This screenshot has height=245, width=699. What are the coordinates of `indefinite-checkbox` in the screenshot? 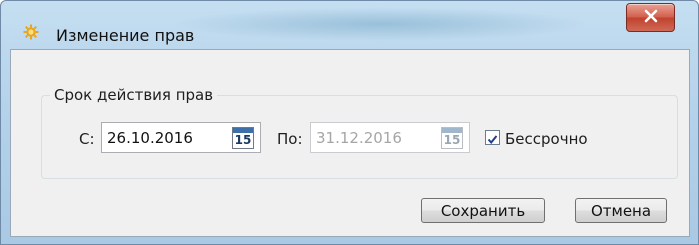 It's located at (492, 137).